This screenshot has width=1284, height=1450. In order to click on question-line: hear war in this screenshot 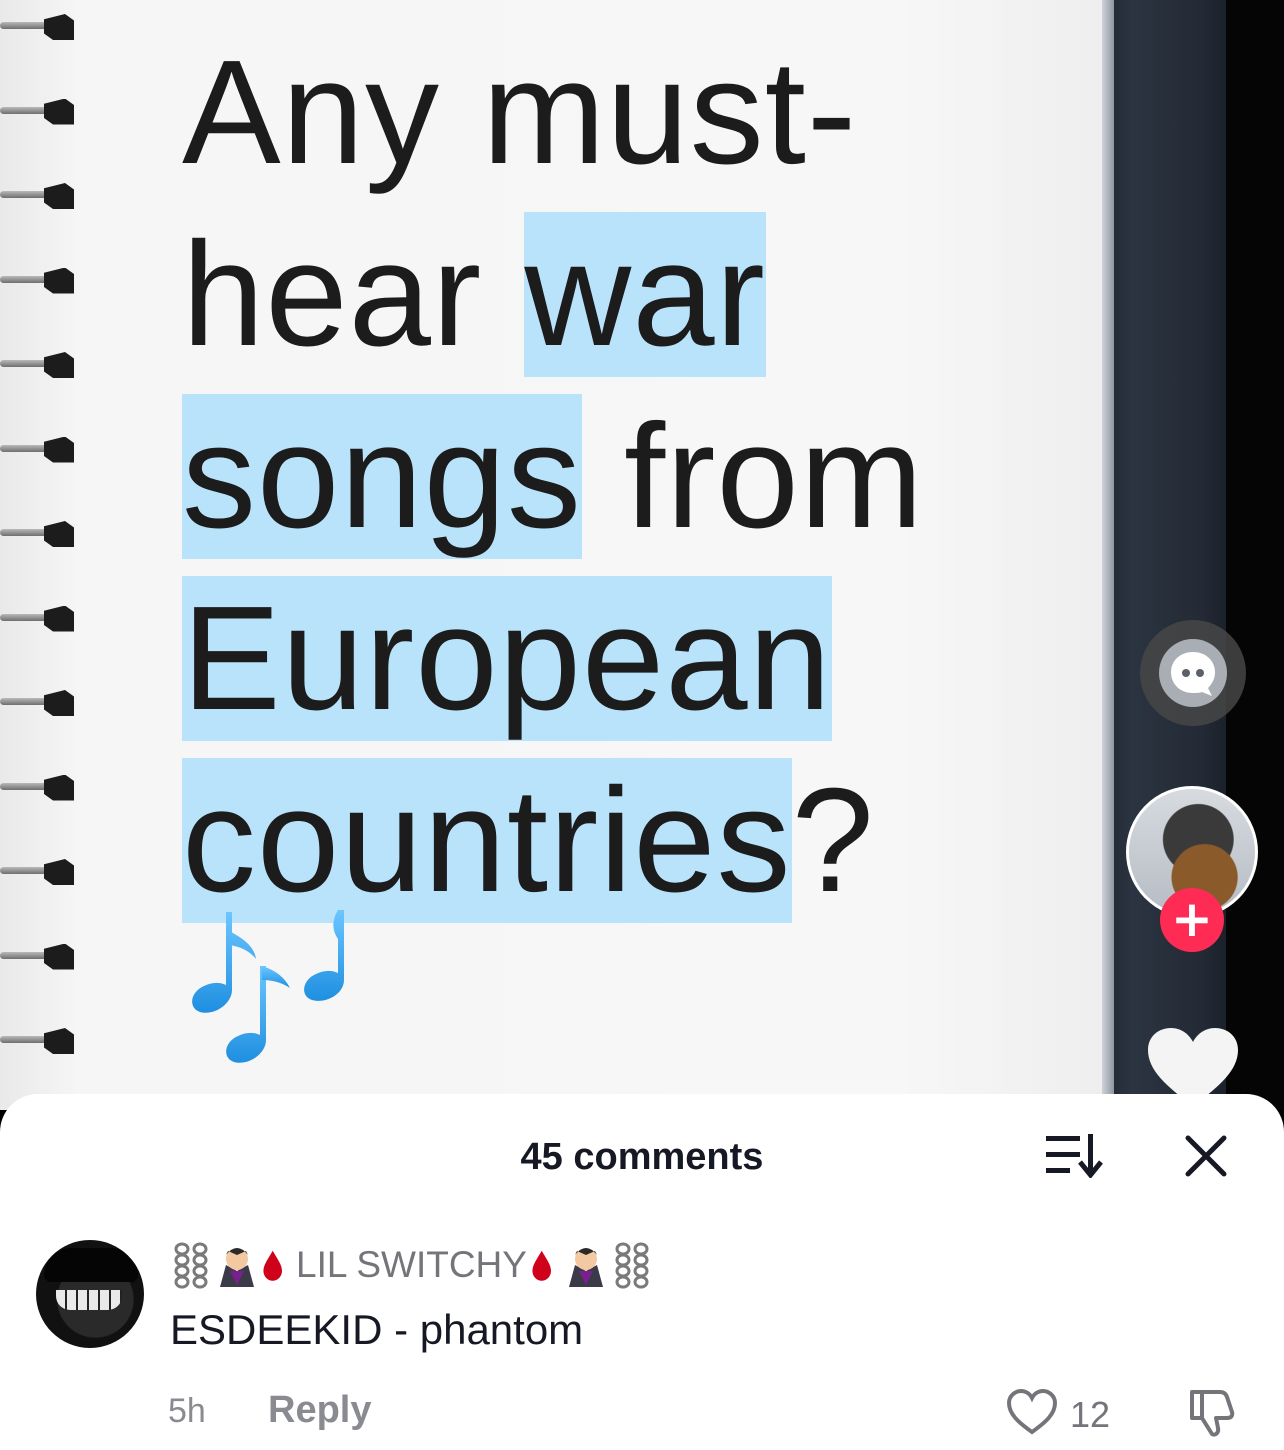, I will do `click(612, 295)`.